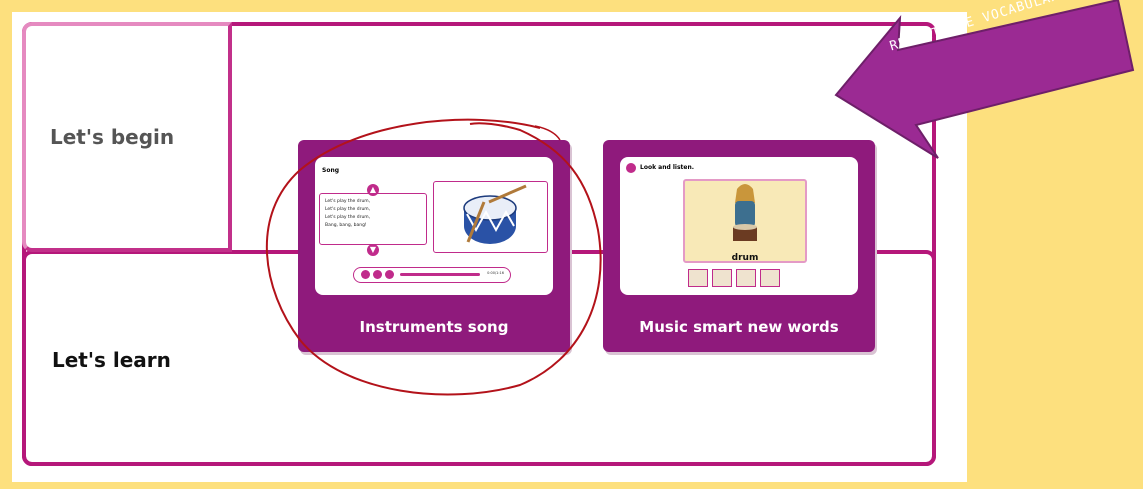  I want to click on child-drum-illustration, so click(745, 212).